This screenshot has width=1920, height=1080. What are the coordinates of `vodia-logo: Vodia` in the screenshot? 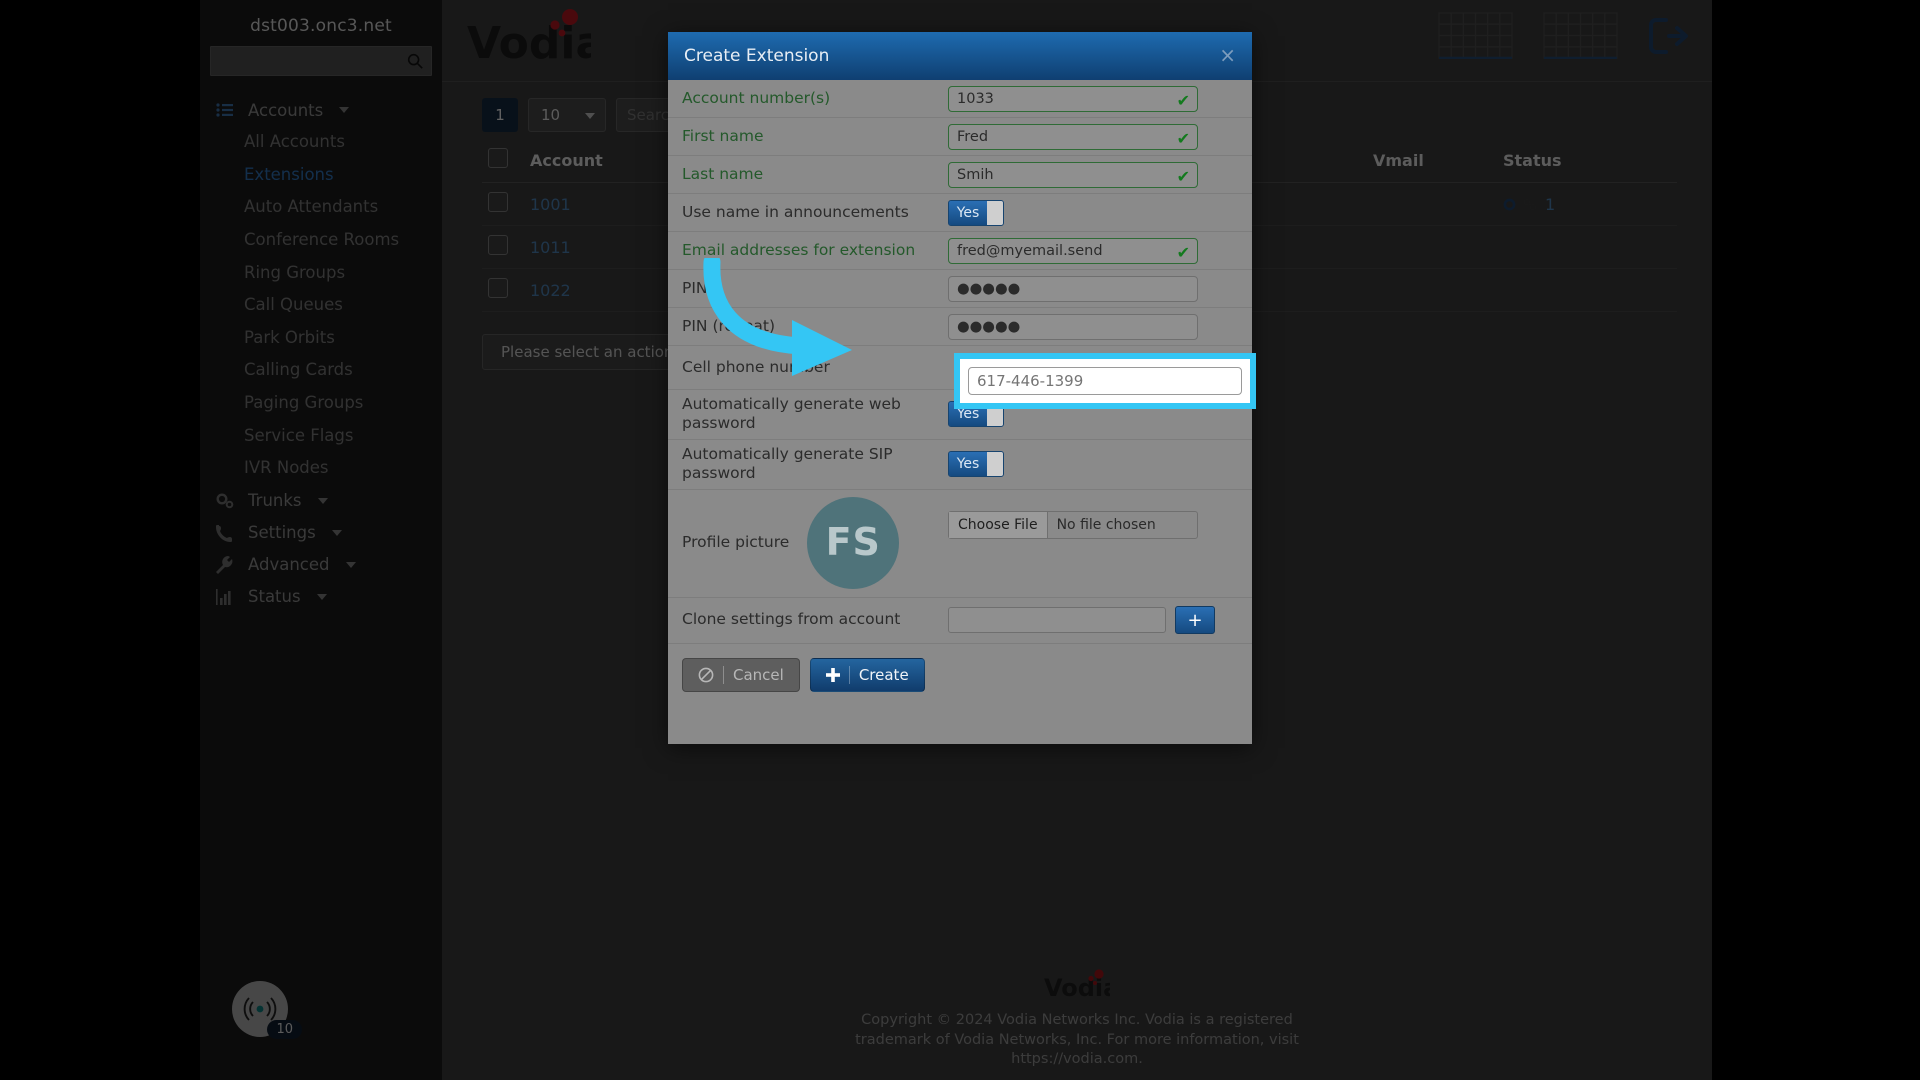 It's located at (536, 41).